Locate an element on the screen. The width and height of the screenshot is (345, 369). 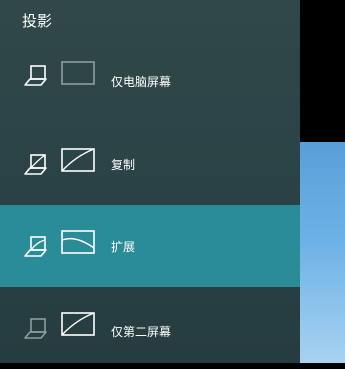
panel-title: 投影 is located at coordinates (37, 21).